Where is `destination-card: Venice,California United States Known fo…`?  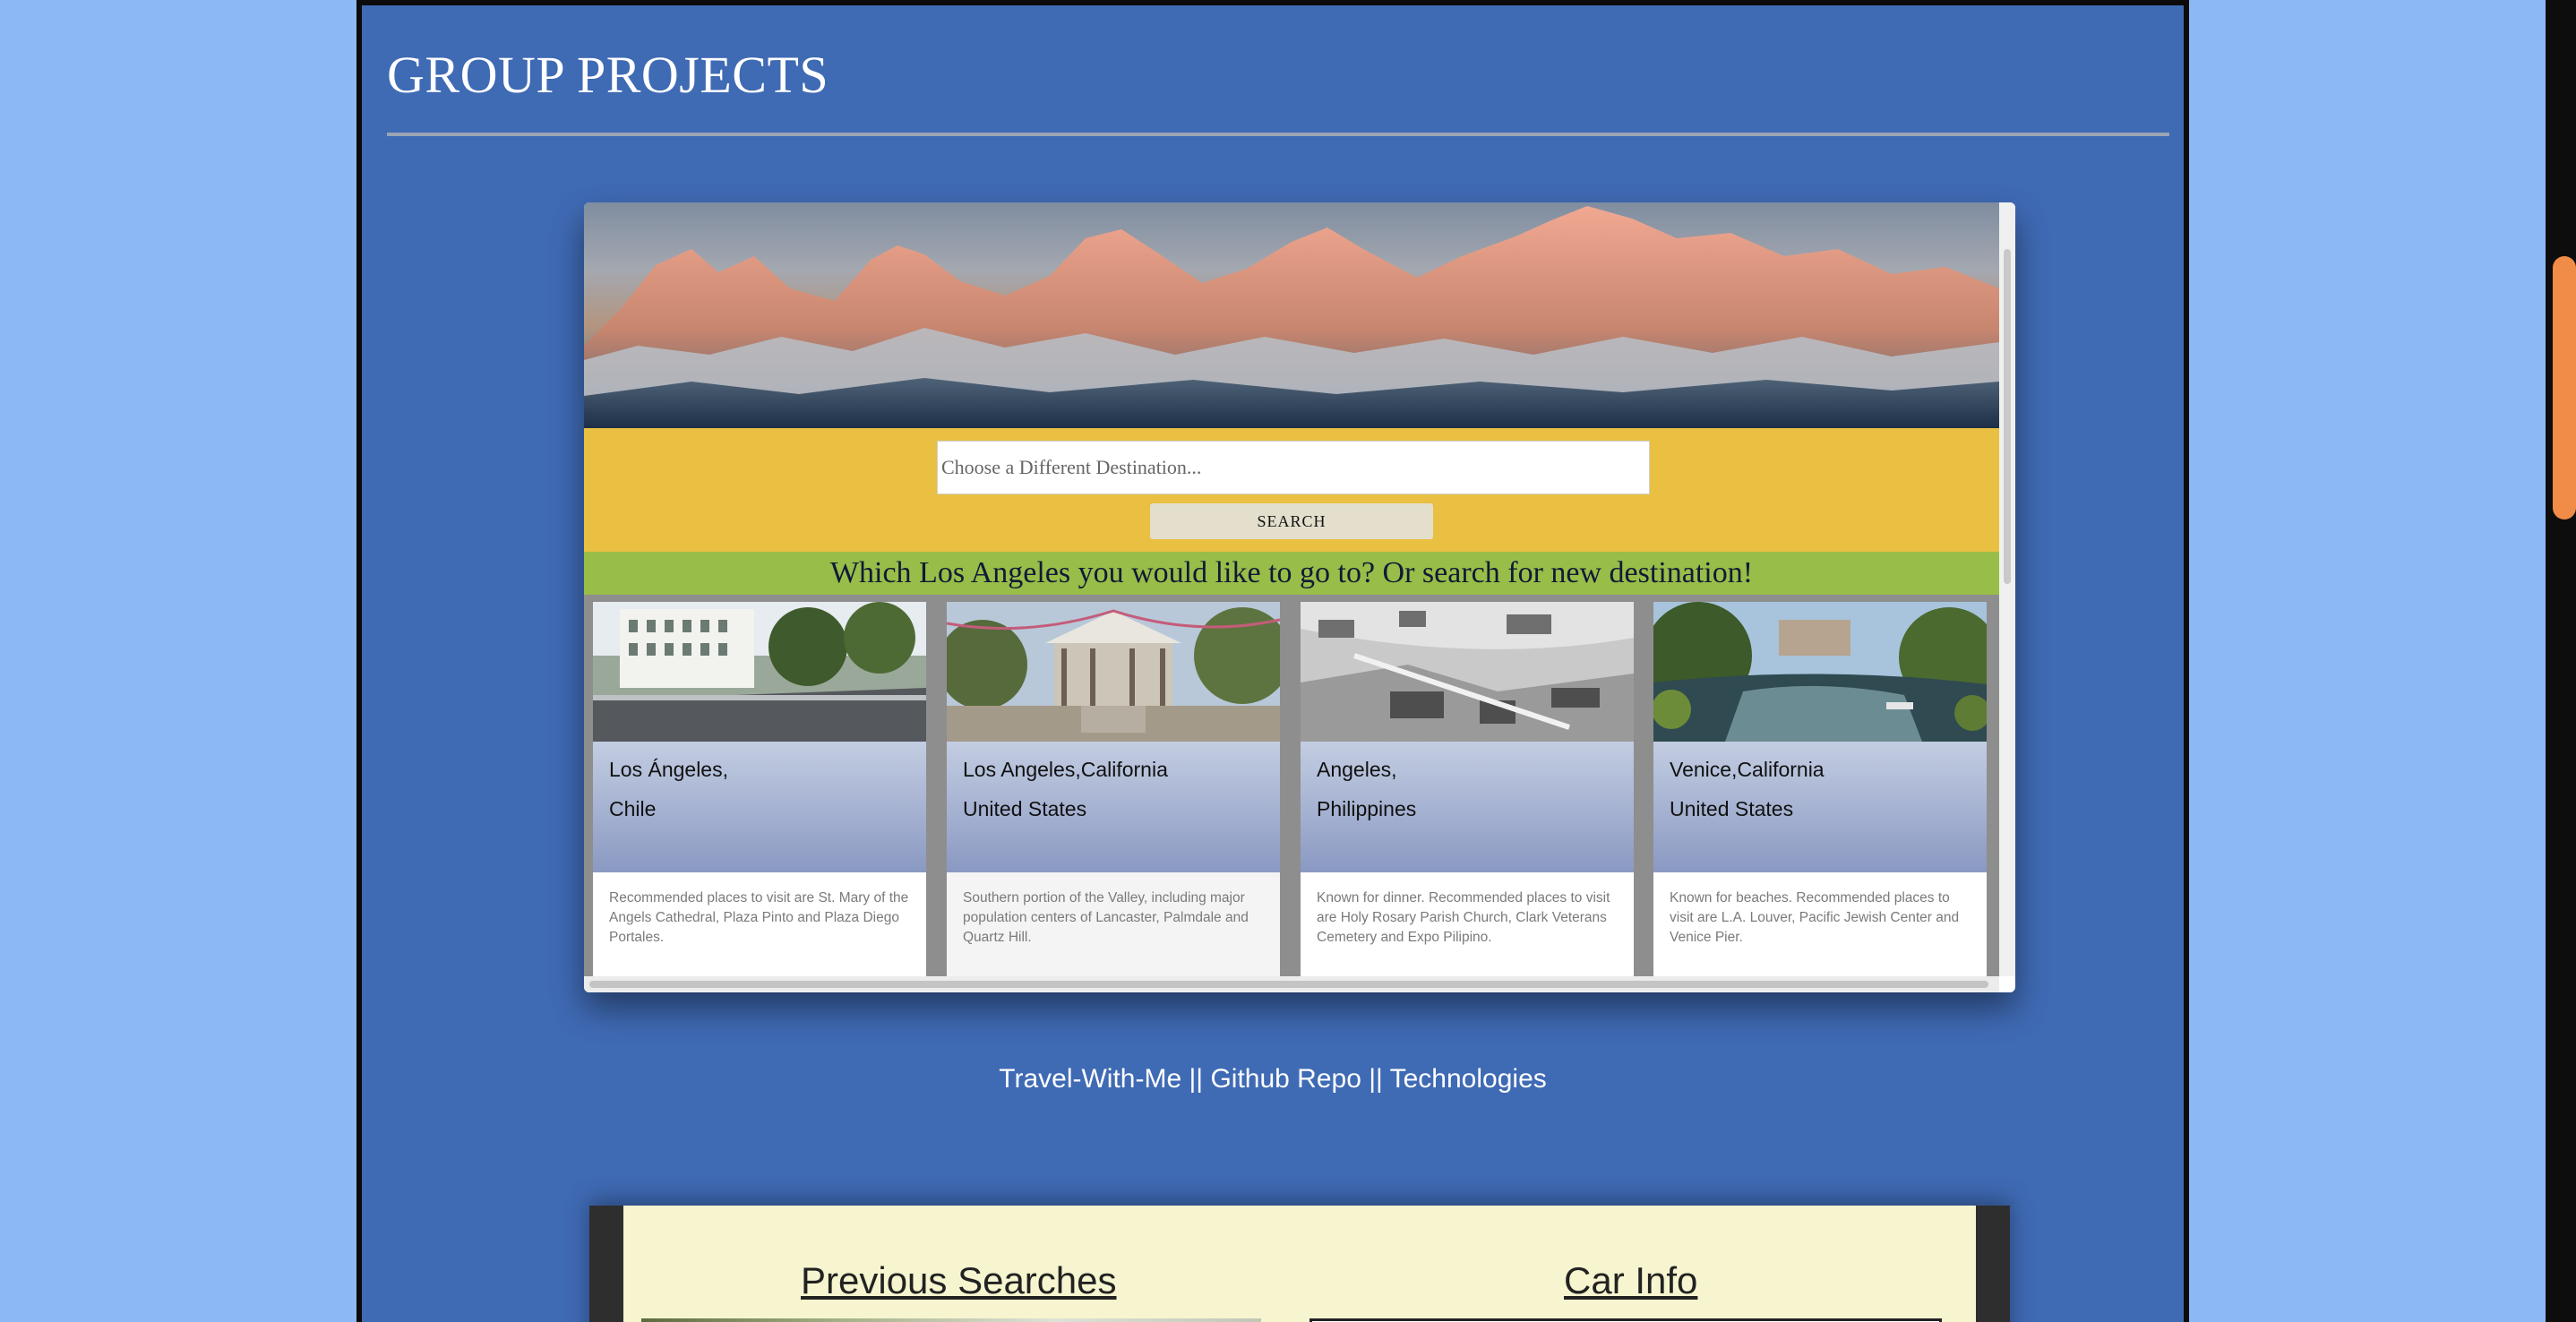 destination-card: Venice,California United States Known fo… is located at coordinates (1820, 790).